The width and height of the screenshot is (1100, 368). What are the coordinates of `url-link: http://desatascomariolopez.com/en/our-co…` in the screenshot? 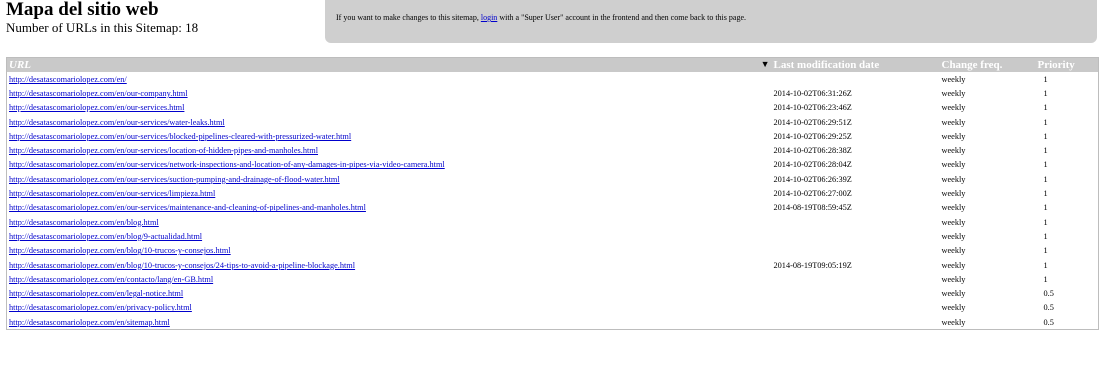 It's located at (98, 93).